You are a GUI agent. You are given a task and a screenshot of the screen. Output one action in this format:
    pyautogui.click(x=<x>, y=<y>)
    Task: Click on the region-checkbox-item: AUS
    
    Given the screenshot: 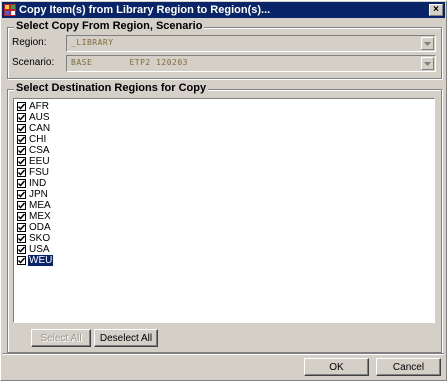 What is the action you would take?
    pyautogui.click(x=225, y=117)
    